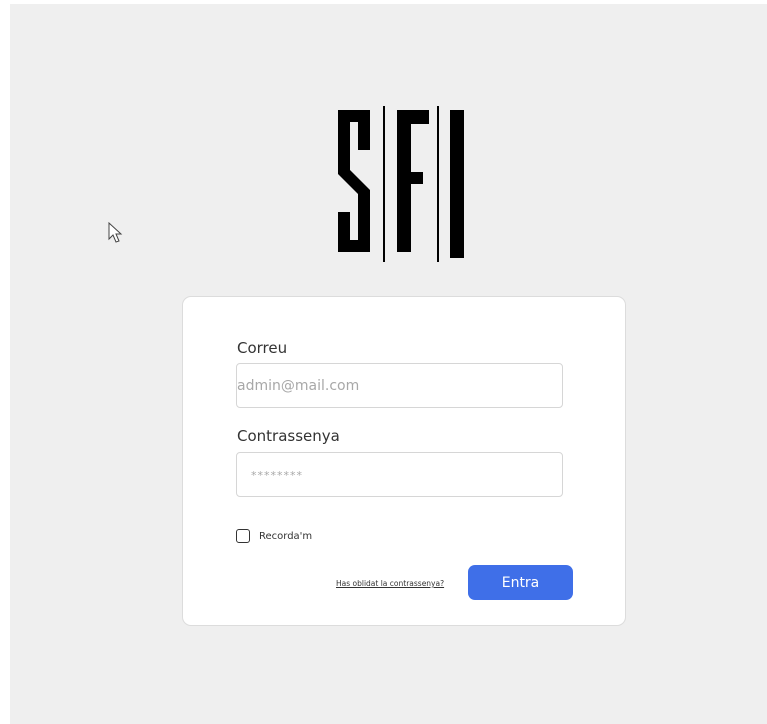 This screenshot has height=724, width=767. What do you see at coordinates (286, 536) in the screenshot?
I see `remember-me-label: Recorda'm` at bounding box center [286, 536].